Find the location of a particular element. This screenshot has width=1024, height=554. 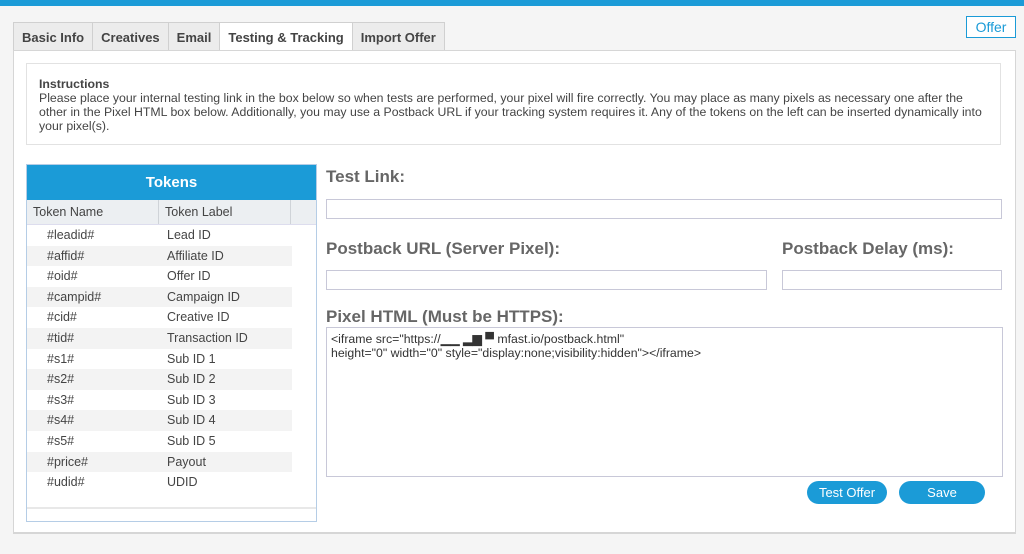

token-label: Creative ID is located at coordinates (198, 317).